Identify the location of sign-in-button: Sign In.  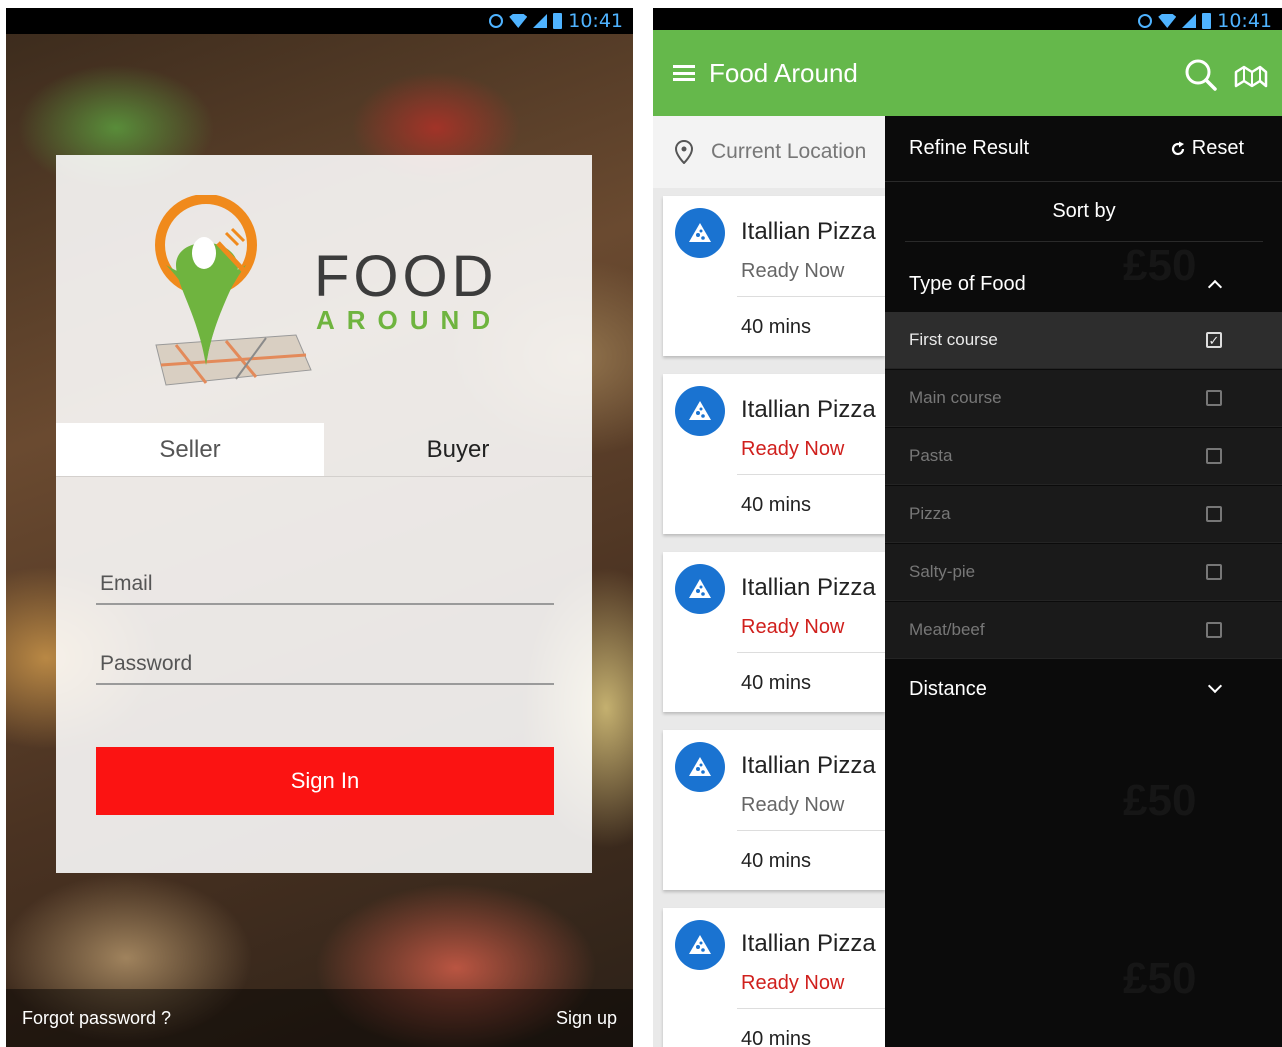
(325, 781).